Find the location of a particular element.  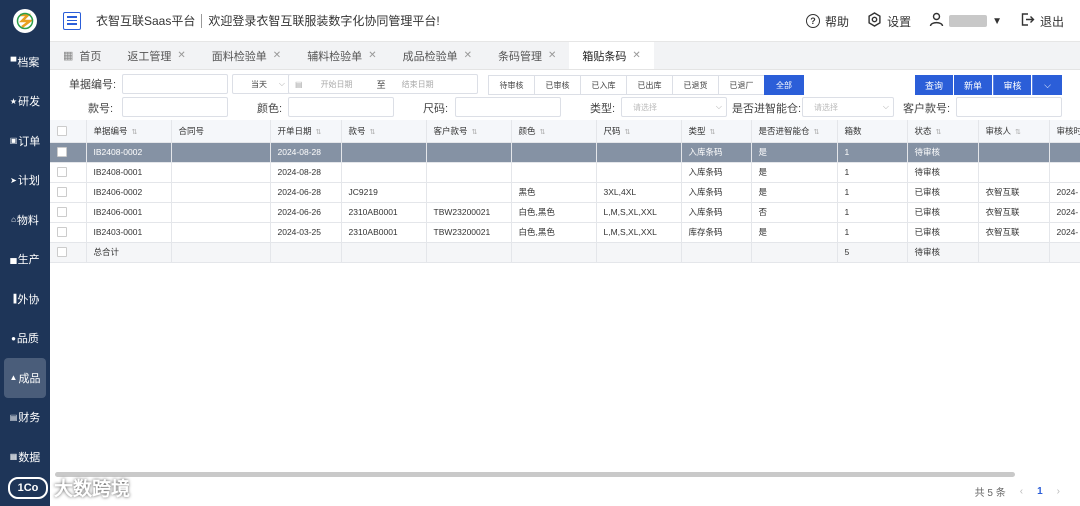

status-filter-button: 已入库 is located at coordinates (603, 85).